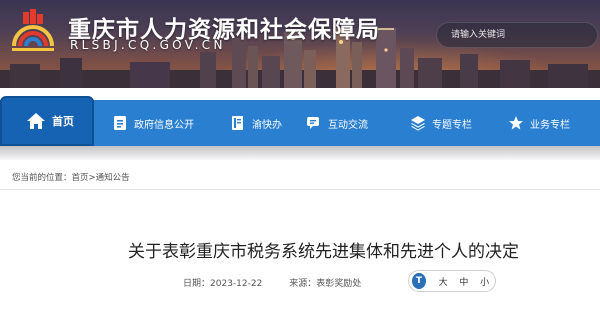  I want to click on document-icon, so click(120, 123).